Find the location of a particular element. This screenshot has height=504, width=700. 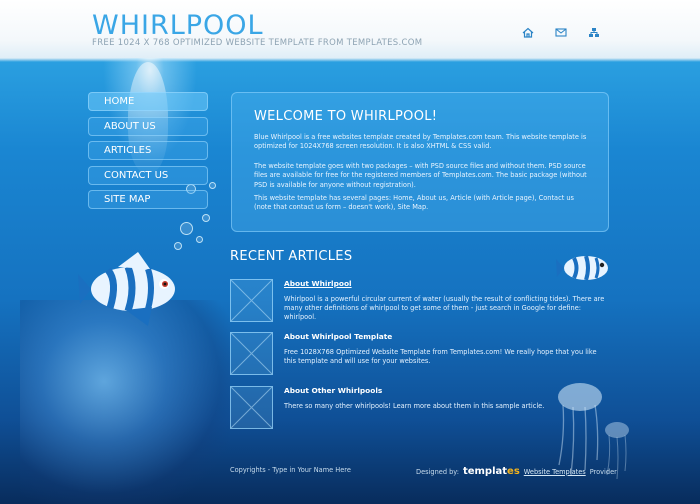

templates-logo-accent: es is located at coordinates (513, 471).